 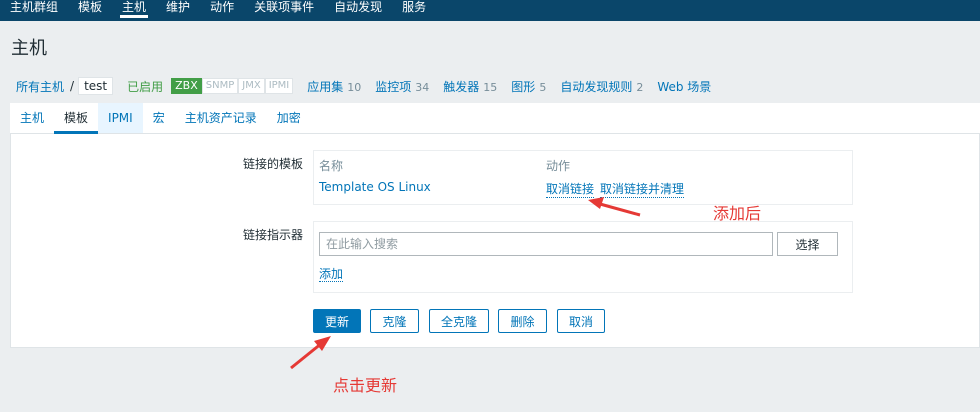 What do you see at coordinates (523, 86) in the screenshot?
I see `graphs-label: 图形` at bounding box center [523, 86].